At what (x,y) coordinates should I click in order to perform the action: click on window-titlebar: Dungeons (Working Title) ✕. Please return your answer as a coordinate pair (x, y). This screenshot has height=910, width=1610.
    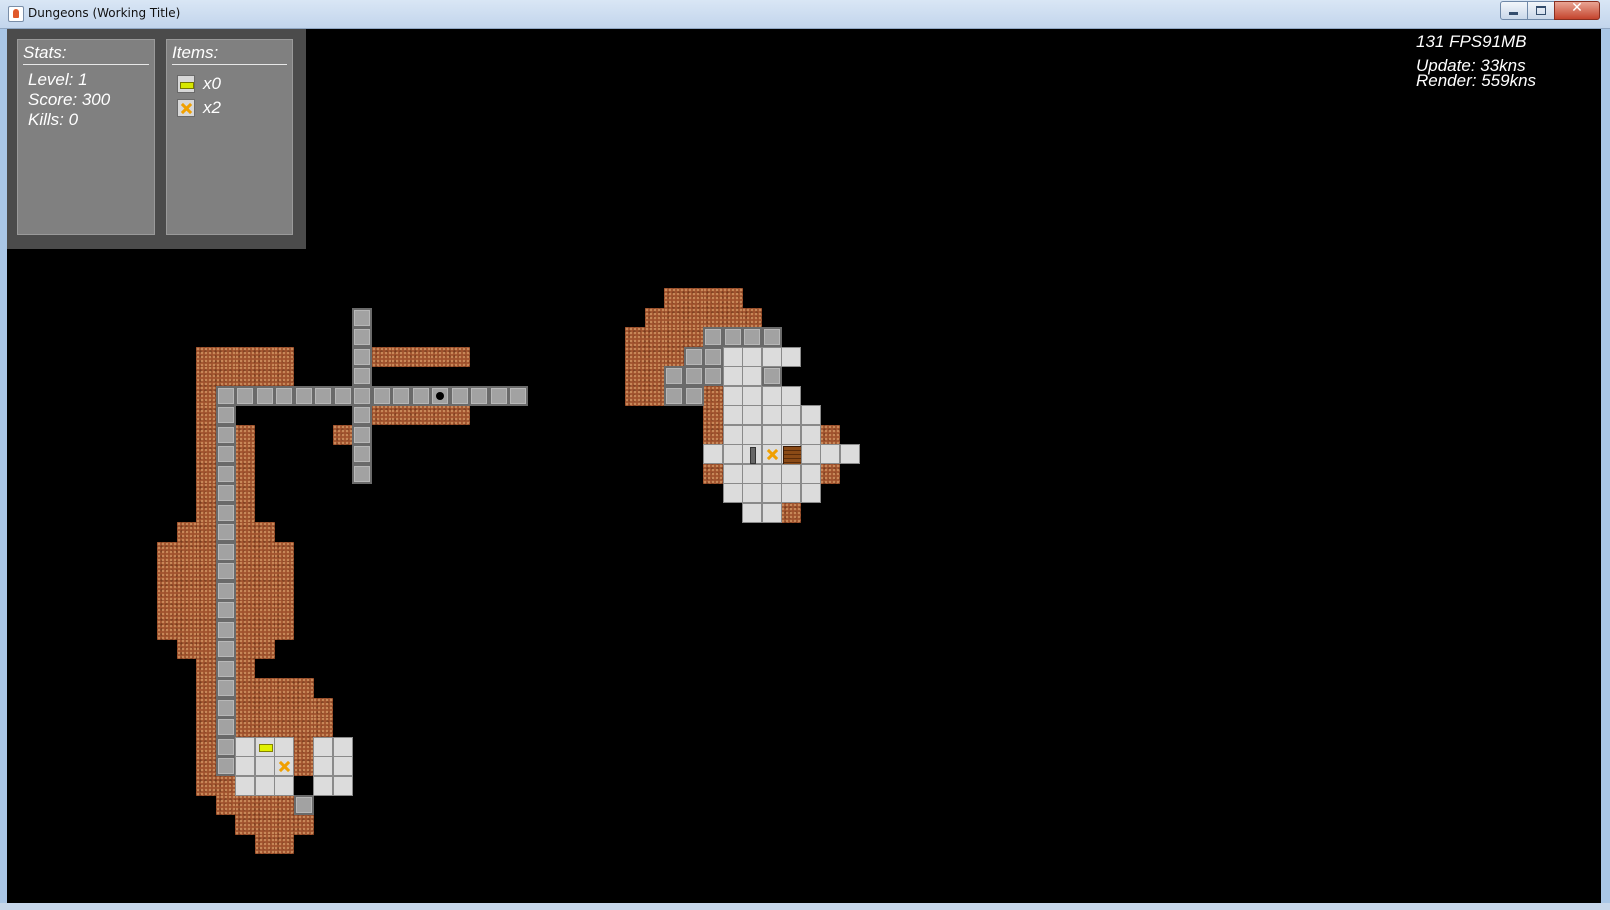
    Looking at the image, I should click on (805, 14).